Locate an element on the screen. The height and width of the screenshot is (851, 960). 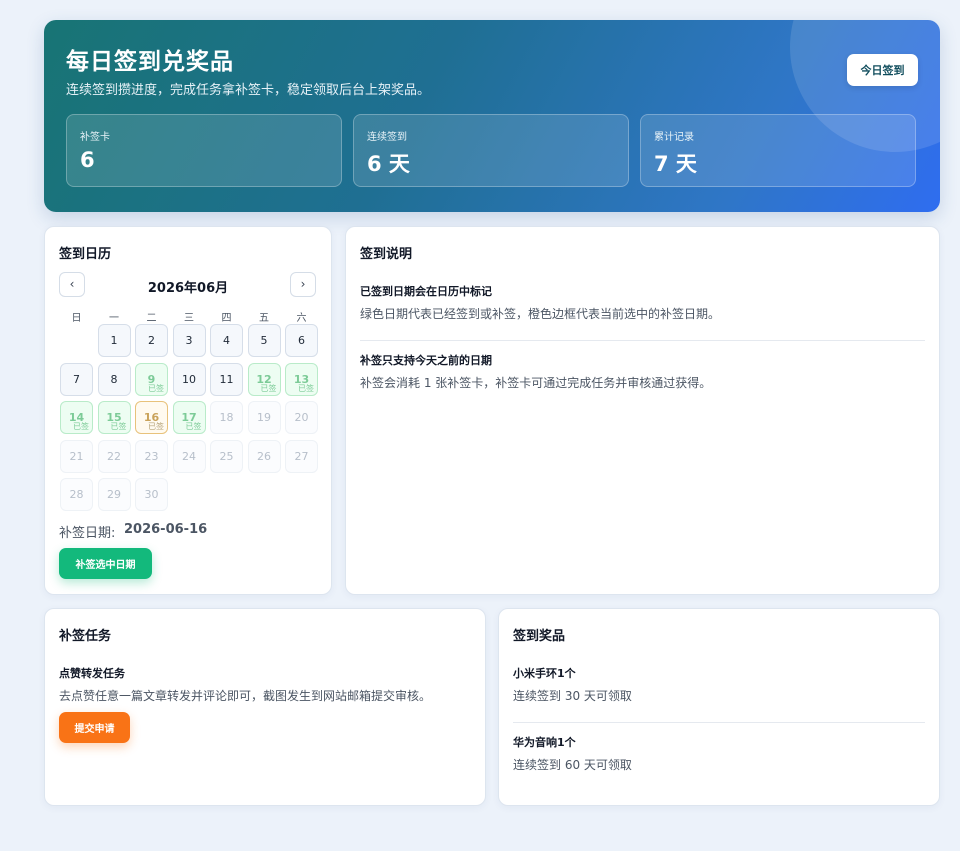
calendar-day-25: 25 is located at coordinates (226, 456).